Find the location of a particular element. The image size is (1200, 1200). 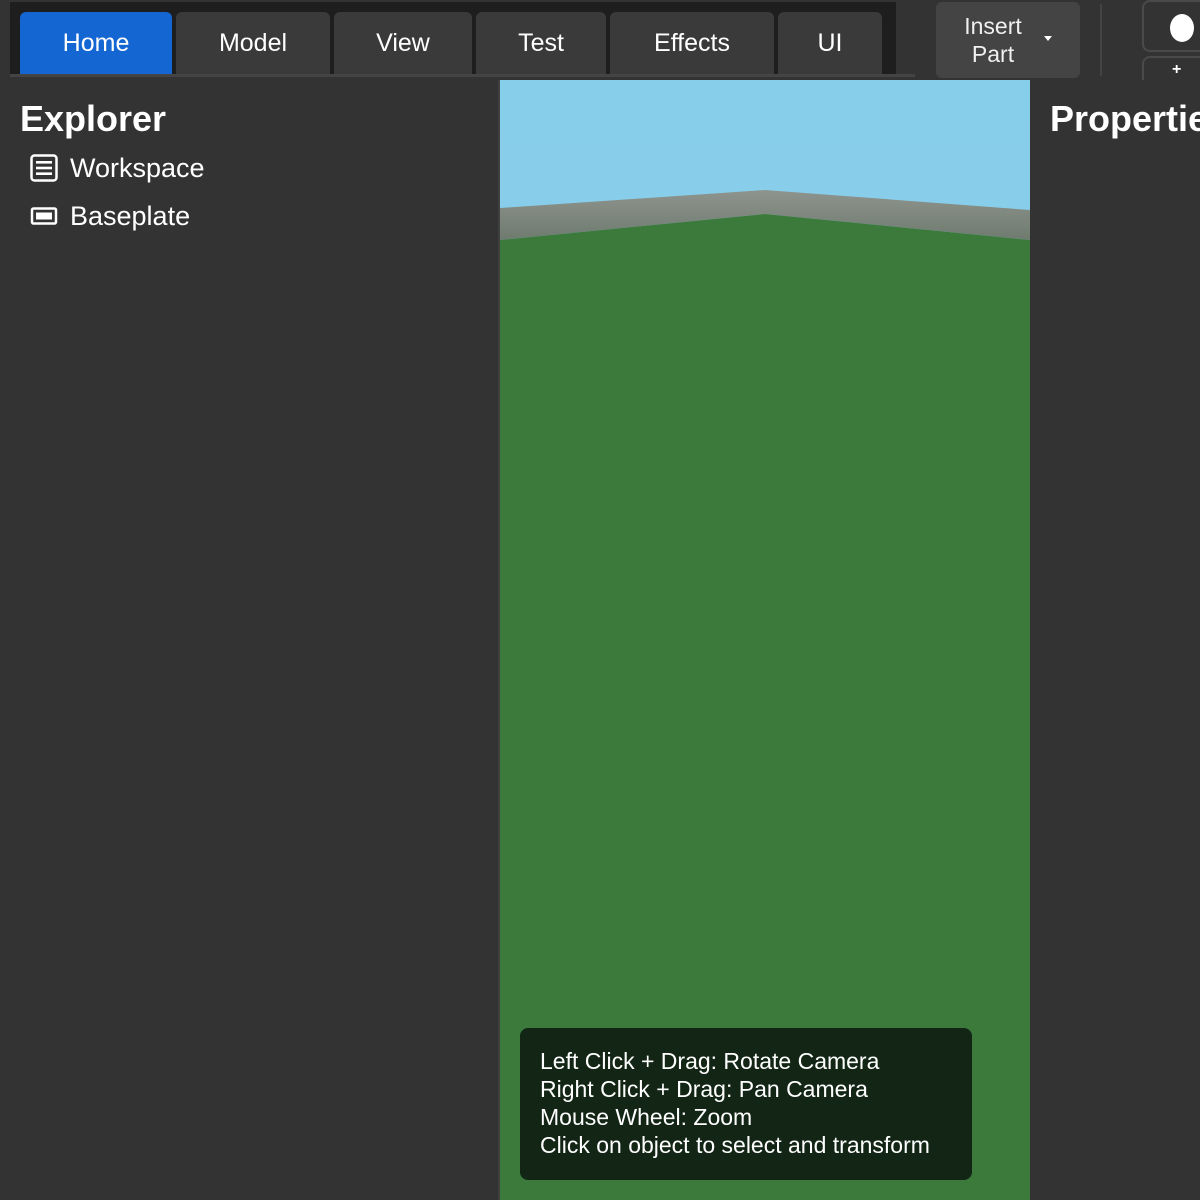

explorer-item-workspace: Workspace is located at coordinates (250, 168).